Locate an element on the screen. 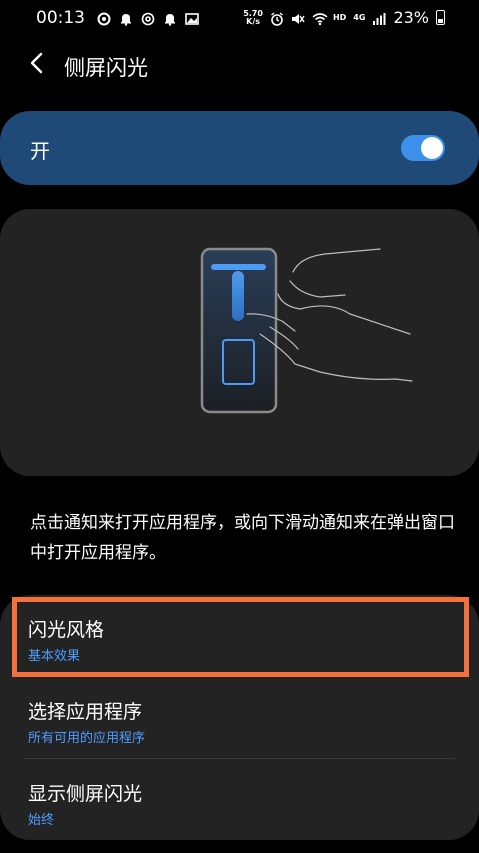 The height and width of the screenshot is (853, 479). chevron-left-icon is located at coordinates (37, 65).